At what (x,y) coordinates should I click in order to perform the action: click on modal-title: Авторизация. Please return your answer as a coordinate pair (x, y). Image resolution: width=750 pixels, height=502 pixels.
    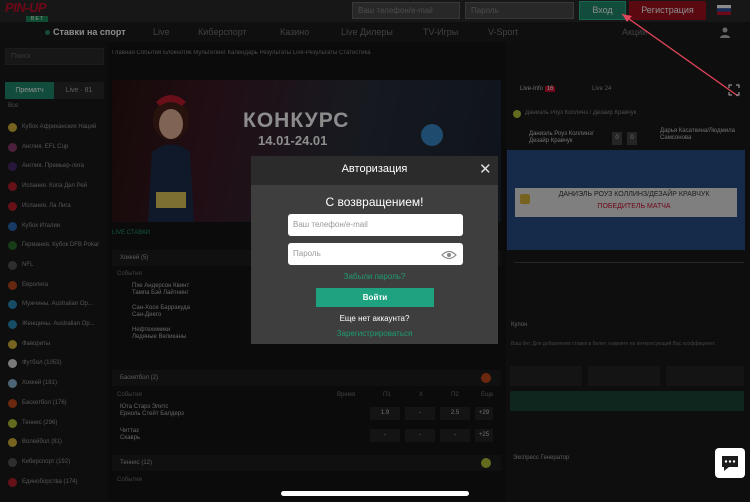
    Looking at the image, I should click on (374, 169).